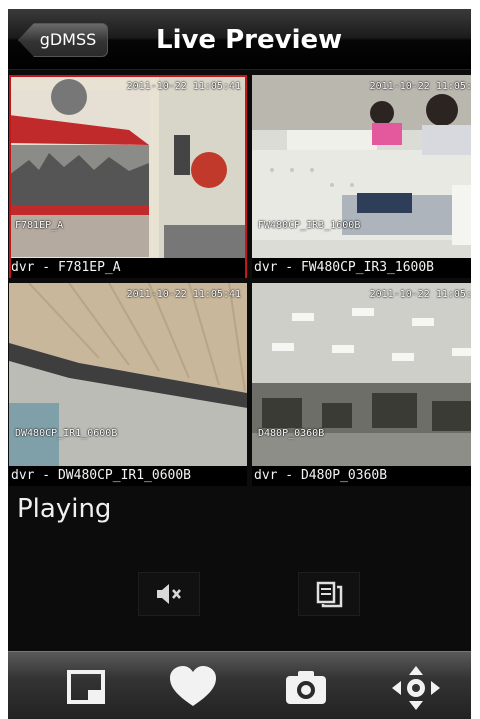 The image size is (480, 719). I want to click on playback-status: Playing, so click(64, 509).